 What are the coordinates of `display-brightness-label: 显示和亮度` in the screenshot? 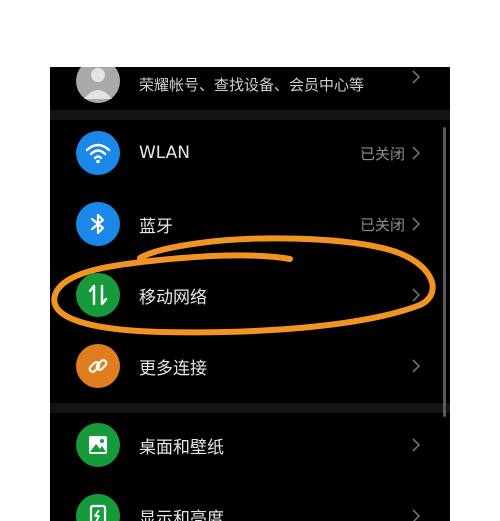 It's located at (181, 514).